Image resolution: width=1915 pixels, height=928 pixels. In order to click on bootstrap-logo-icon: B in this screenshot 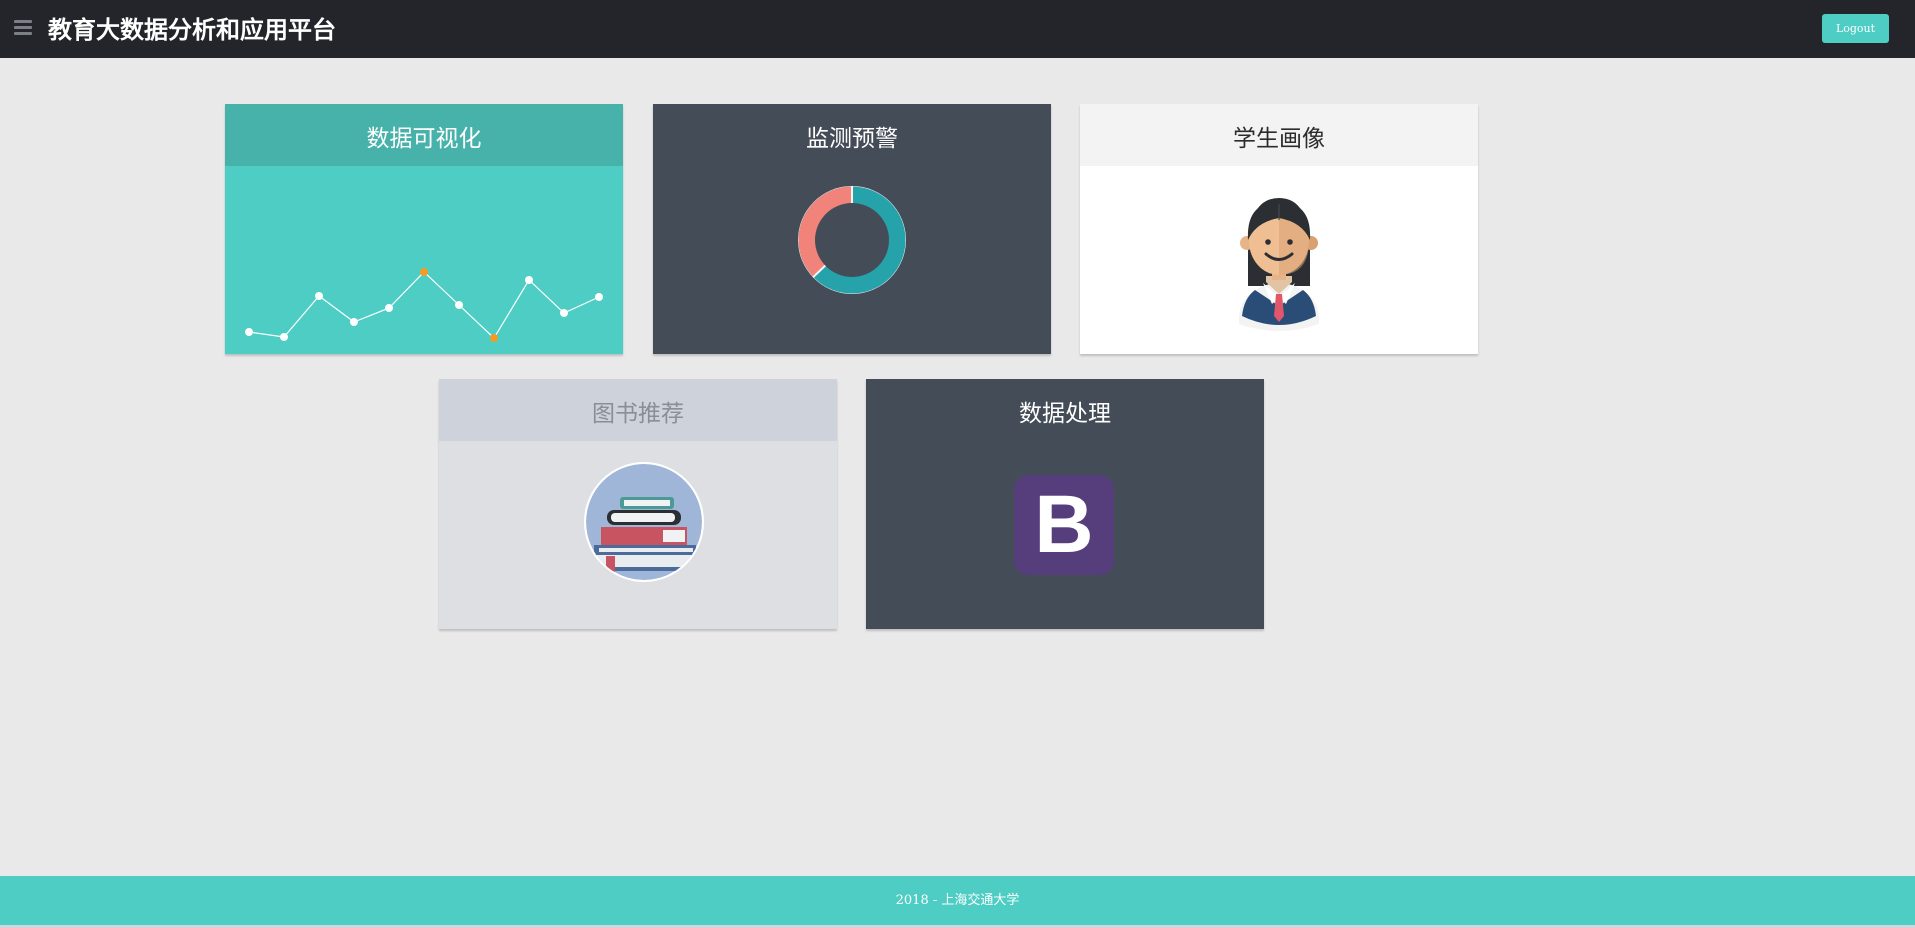, I will do `click(1064, 525)`.